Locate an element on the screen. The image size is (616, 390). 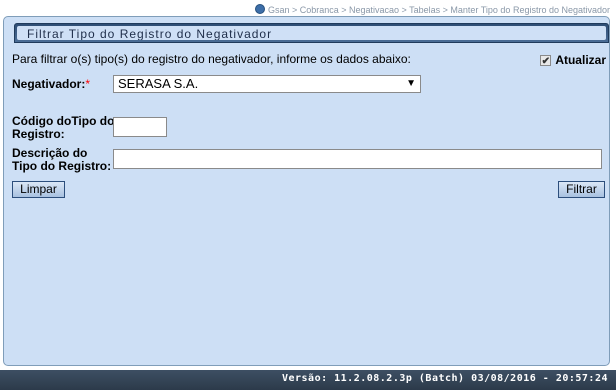
negativador-label: Negativador:* is located at coordinates (51, 84).